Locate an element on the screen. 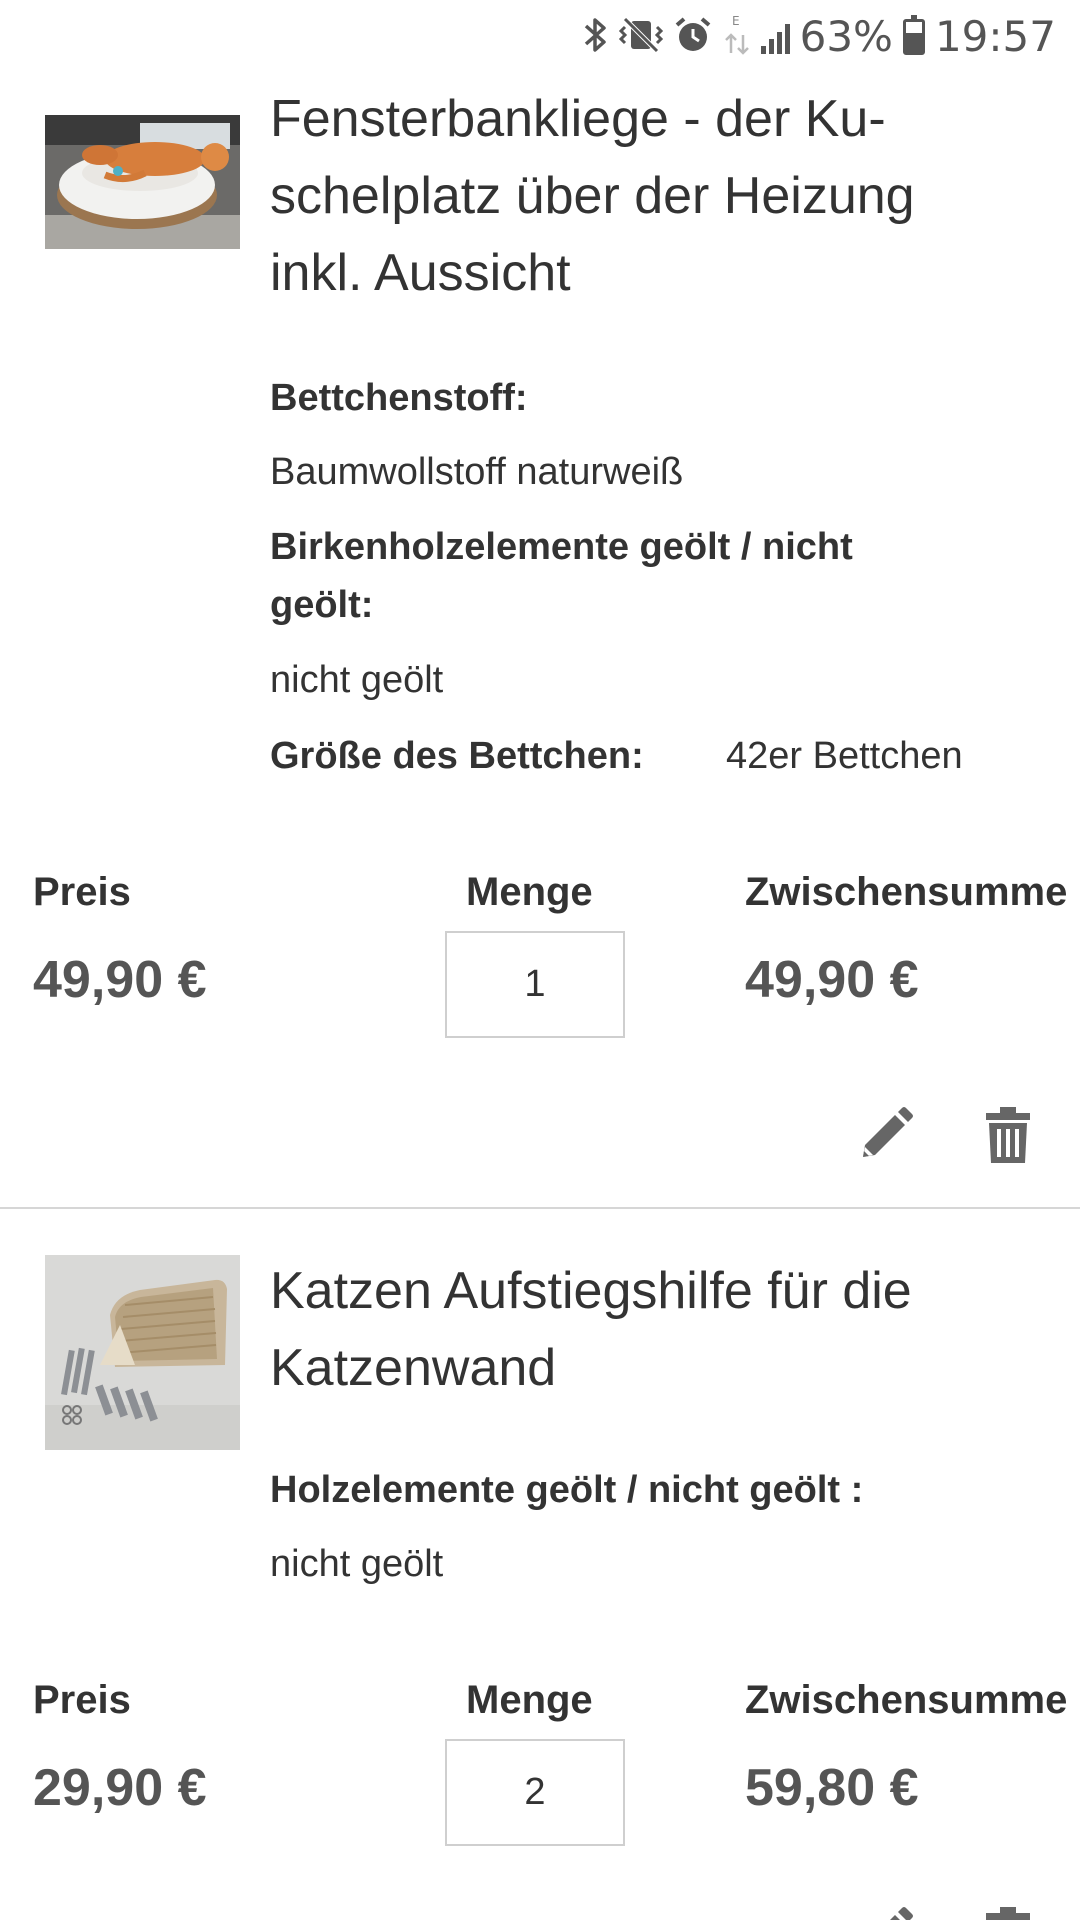  option-label-oiled-line1: Birkenholzelemente geölt / nicht is located at coordinates (561, 547).